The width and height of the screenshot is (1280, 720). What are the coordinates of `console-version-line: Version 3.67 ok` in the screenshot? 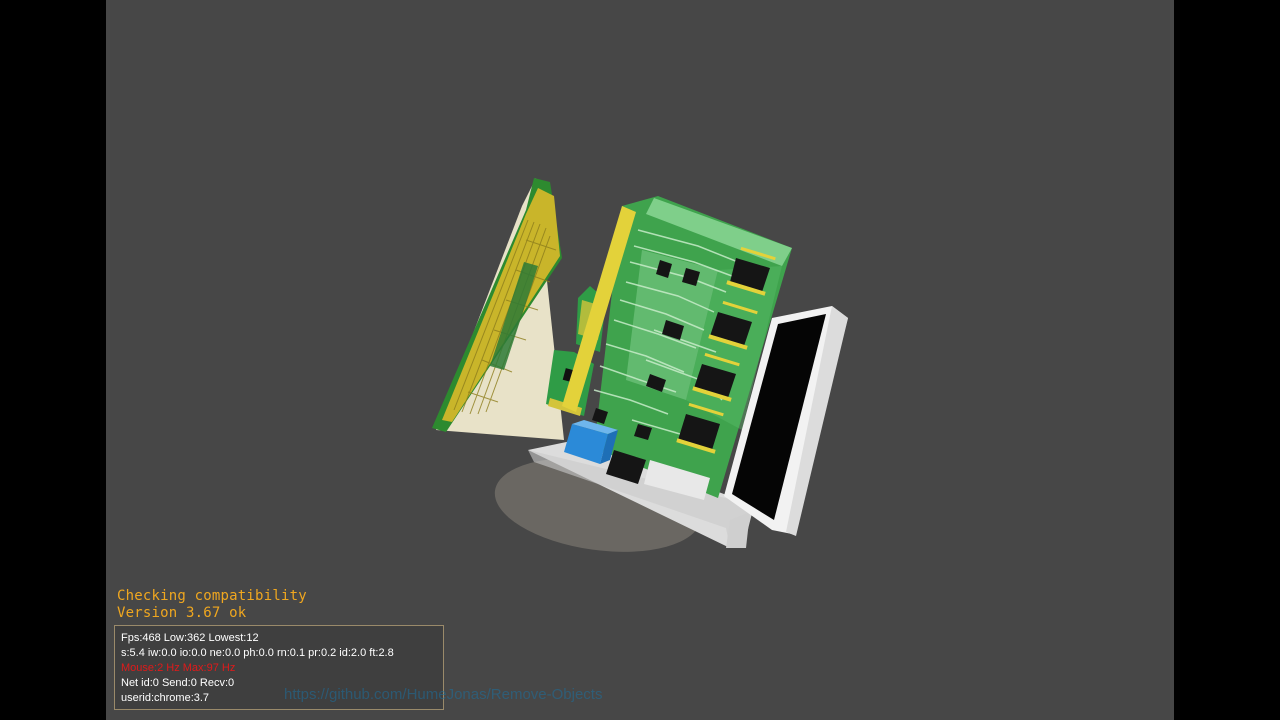 It's located at (182, 613).